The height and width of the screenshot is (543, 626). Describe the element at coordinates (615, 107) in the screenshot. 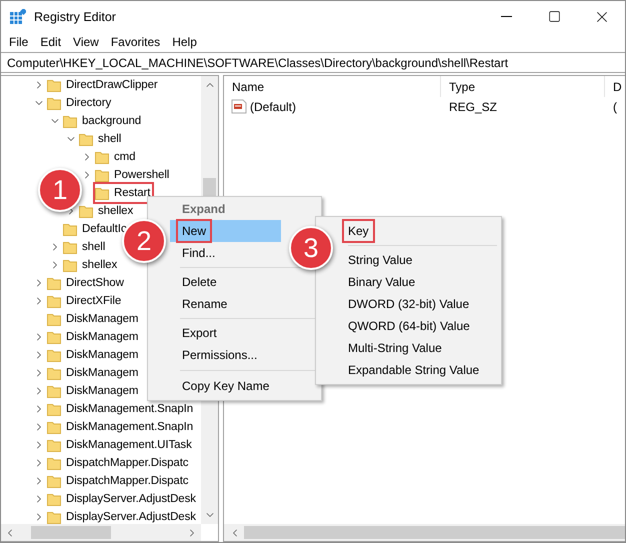

I see `table-cell: (` at that location.